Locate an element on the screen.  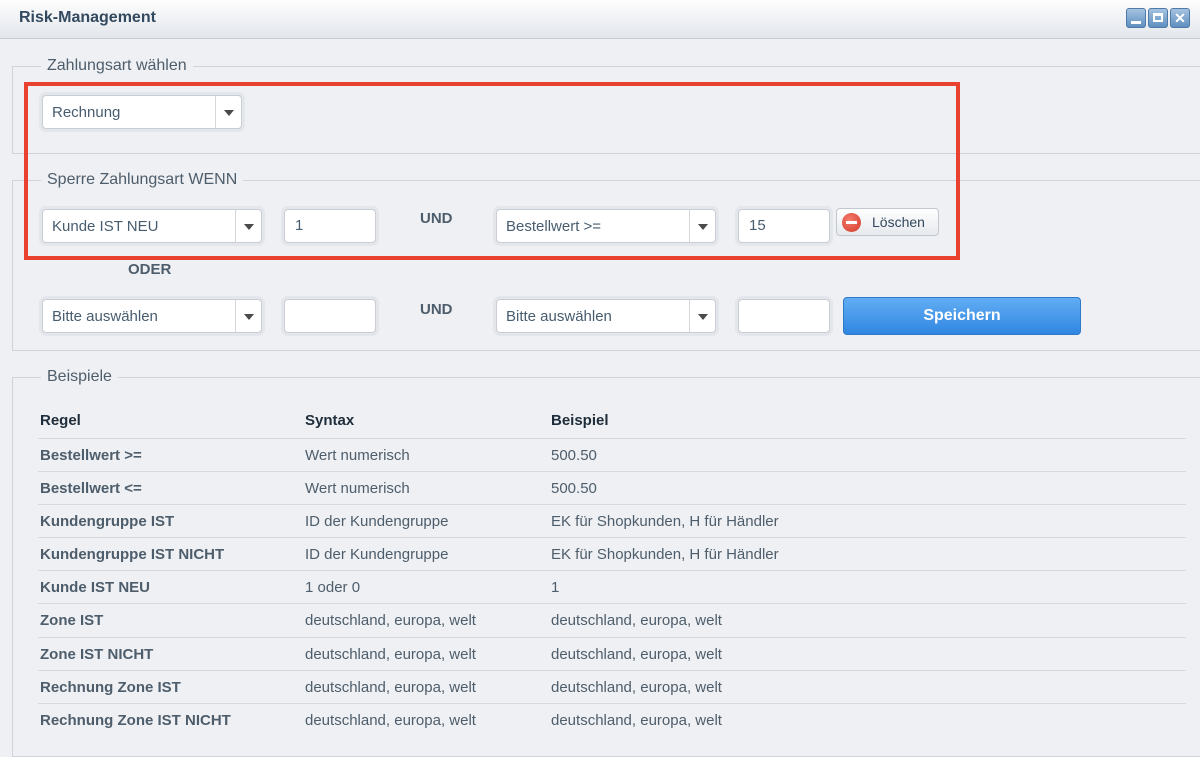
rule-cell: Zone IST is located at coordinates (72, 620).